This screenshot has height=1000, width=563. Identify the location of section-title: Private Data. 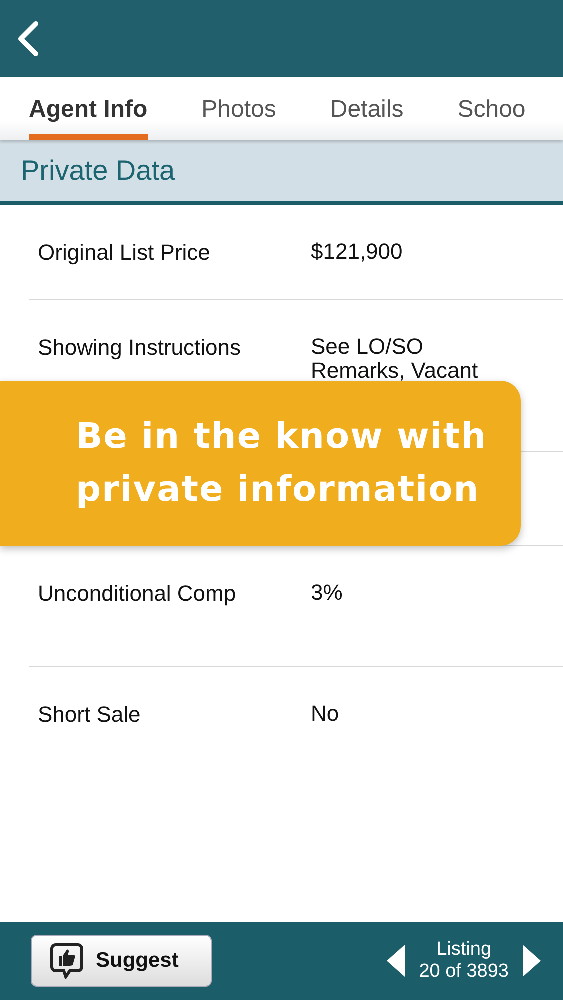
(98, 170).